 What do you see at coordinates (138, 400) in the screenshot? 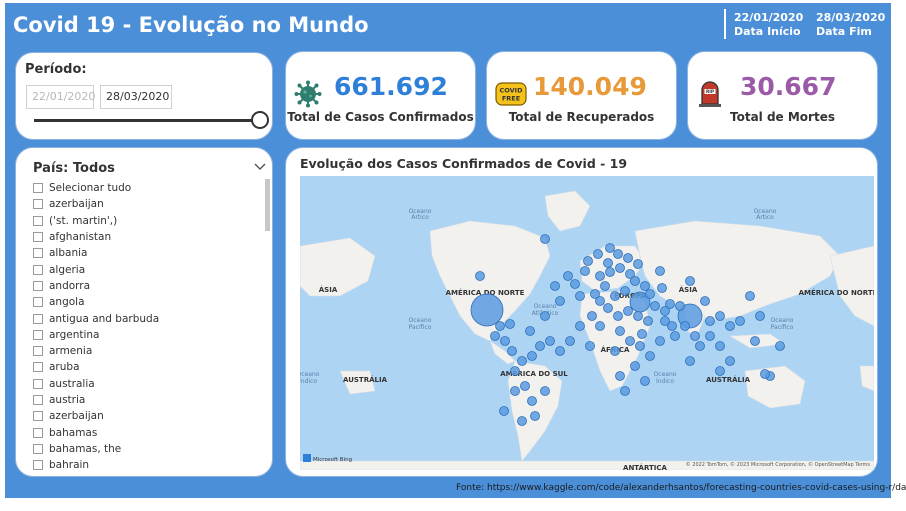
I see `country-list-item: austria` at bounding box center [138, 400].